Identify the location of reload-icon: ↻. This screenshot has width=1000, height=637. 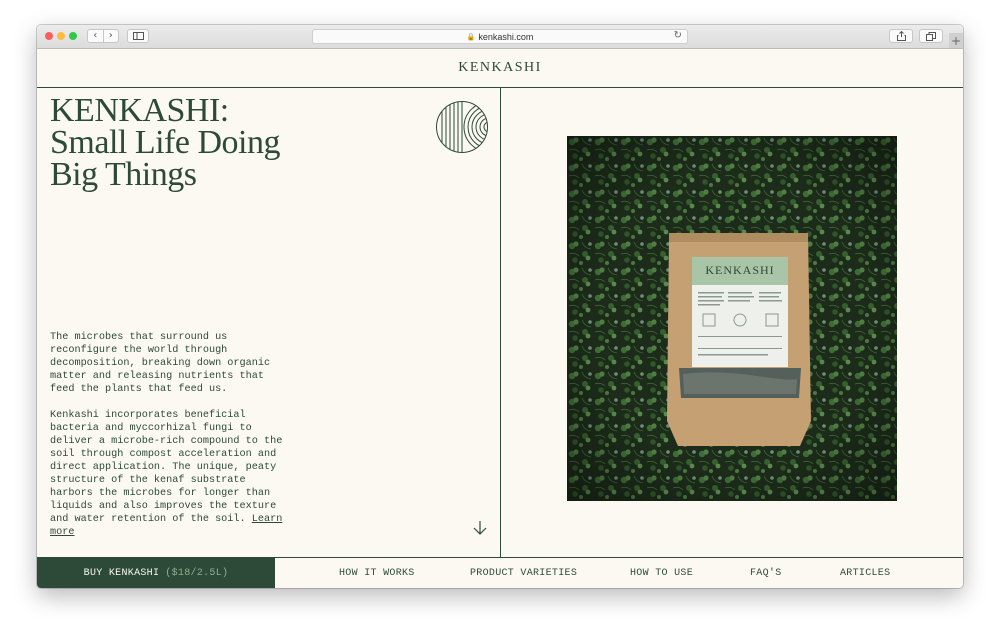
(678, 35).